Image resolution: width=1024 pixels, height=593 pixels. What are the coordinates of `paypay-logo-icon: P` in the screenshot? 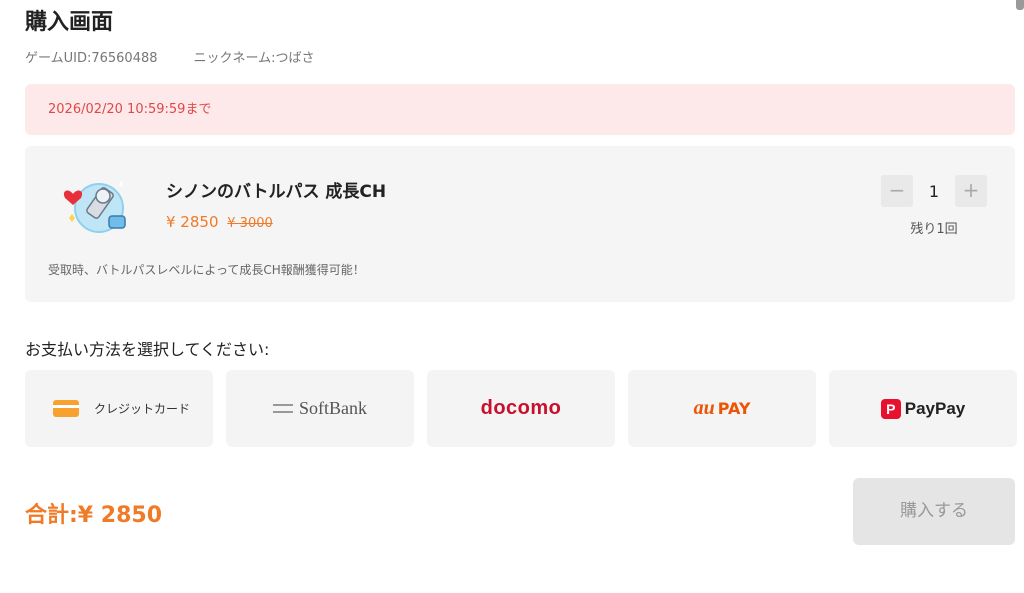 It's located at (890, 408).